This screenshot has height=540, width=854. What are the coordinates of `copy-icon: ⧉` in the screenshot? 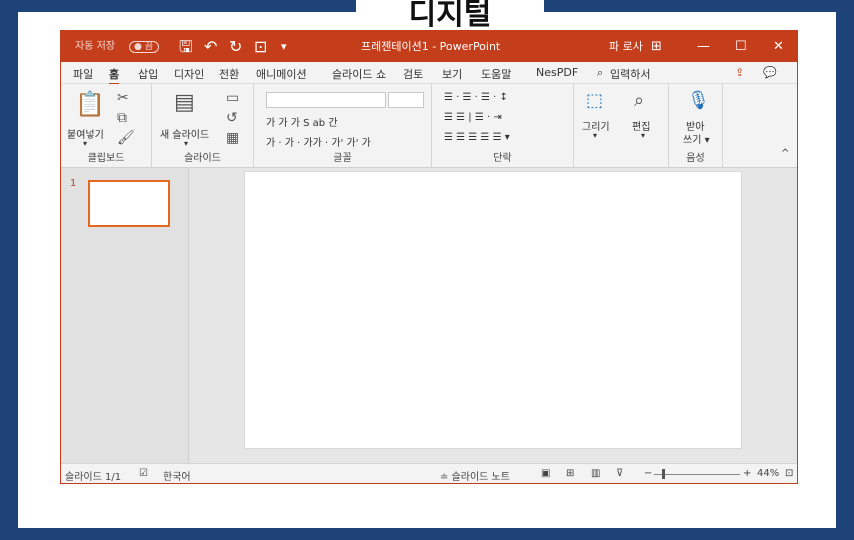 It's located at (122, 118).